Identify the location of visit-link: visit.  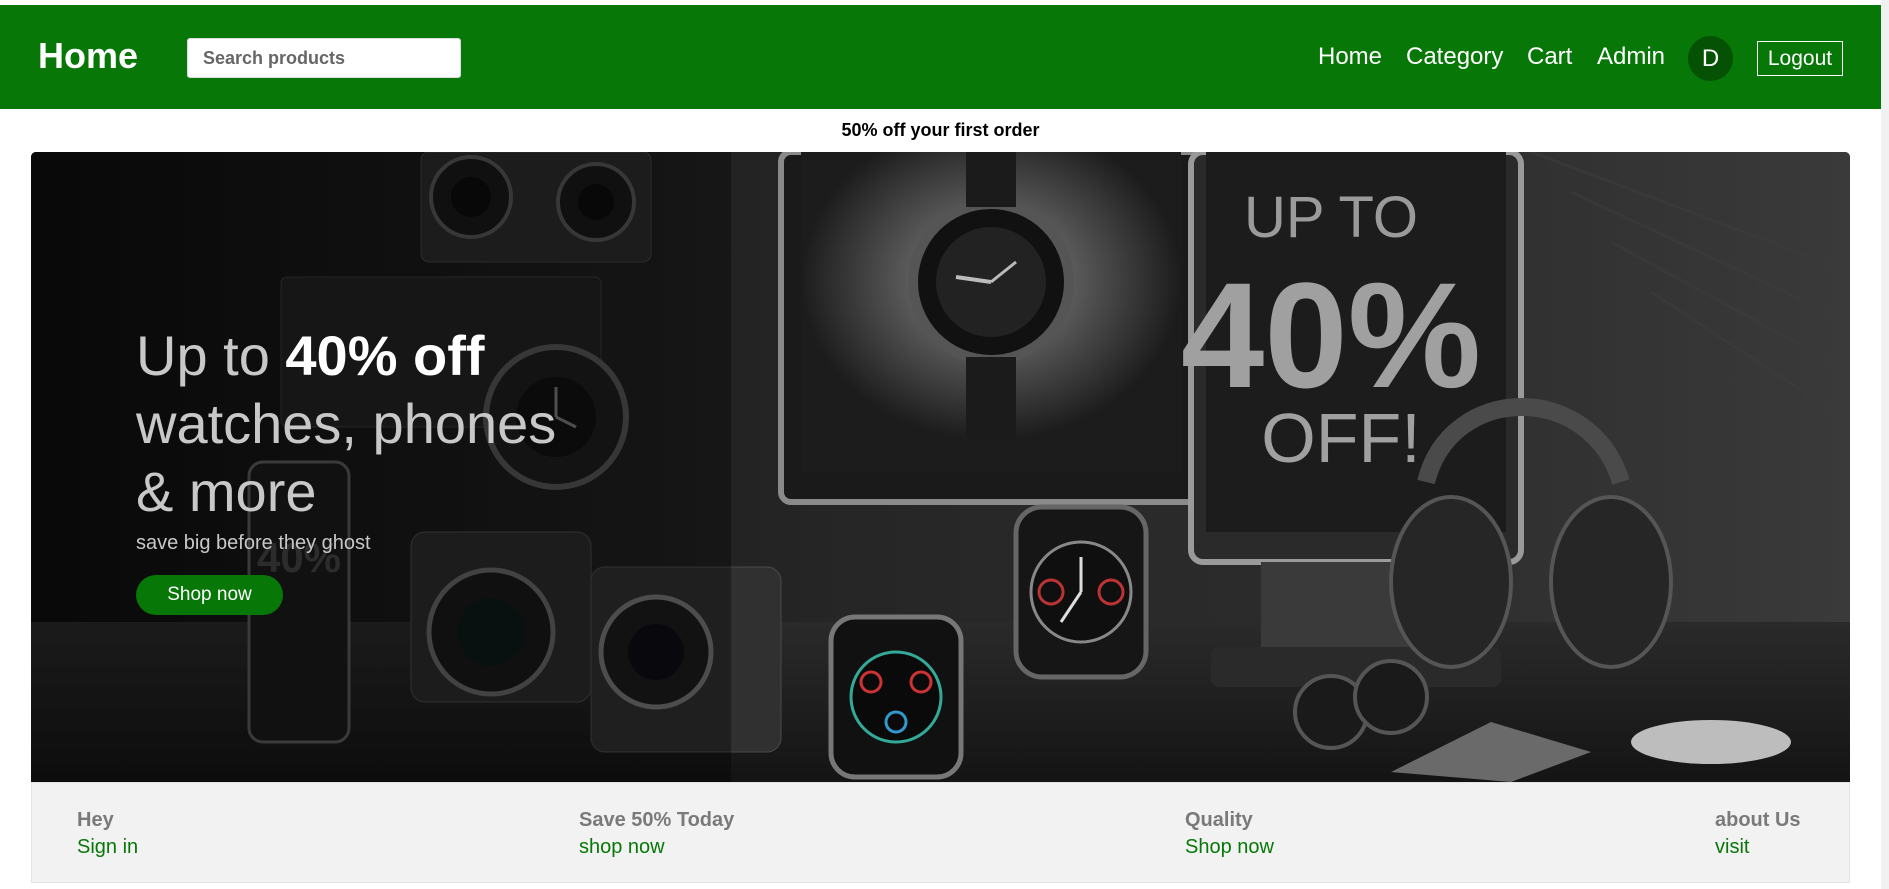
(1758, 847).